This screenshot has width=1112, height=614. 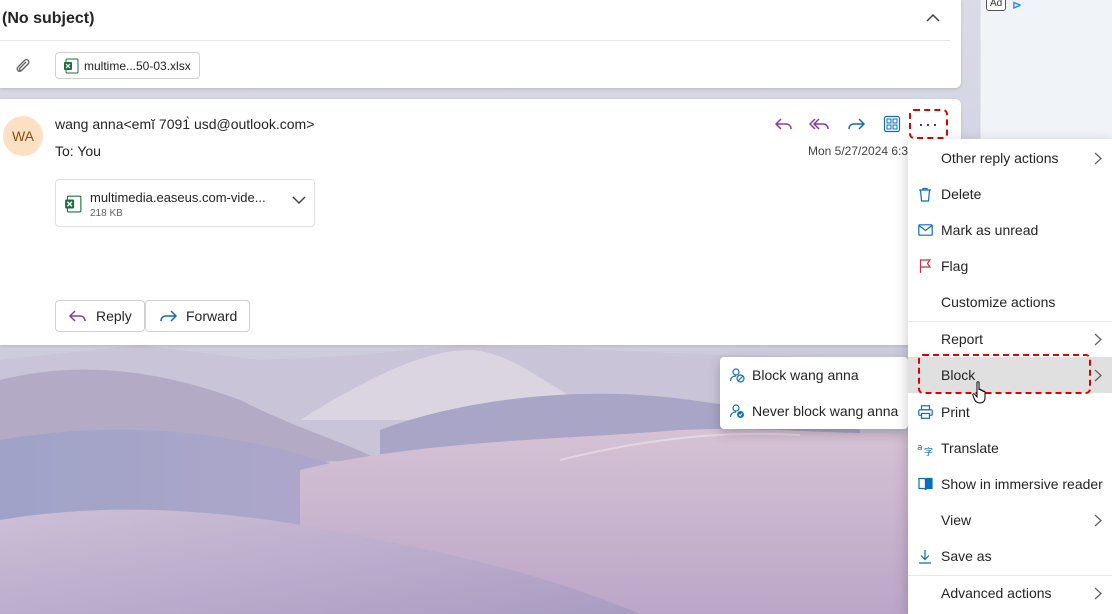 What do you see at coordinates (1010, 266) in the screenshot?
I see `menu-item-flag: Flag` at bounding box center [1010, 266].